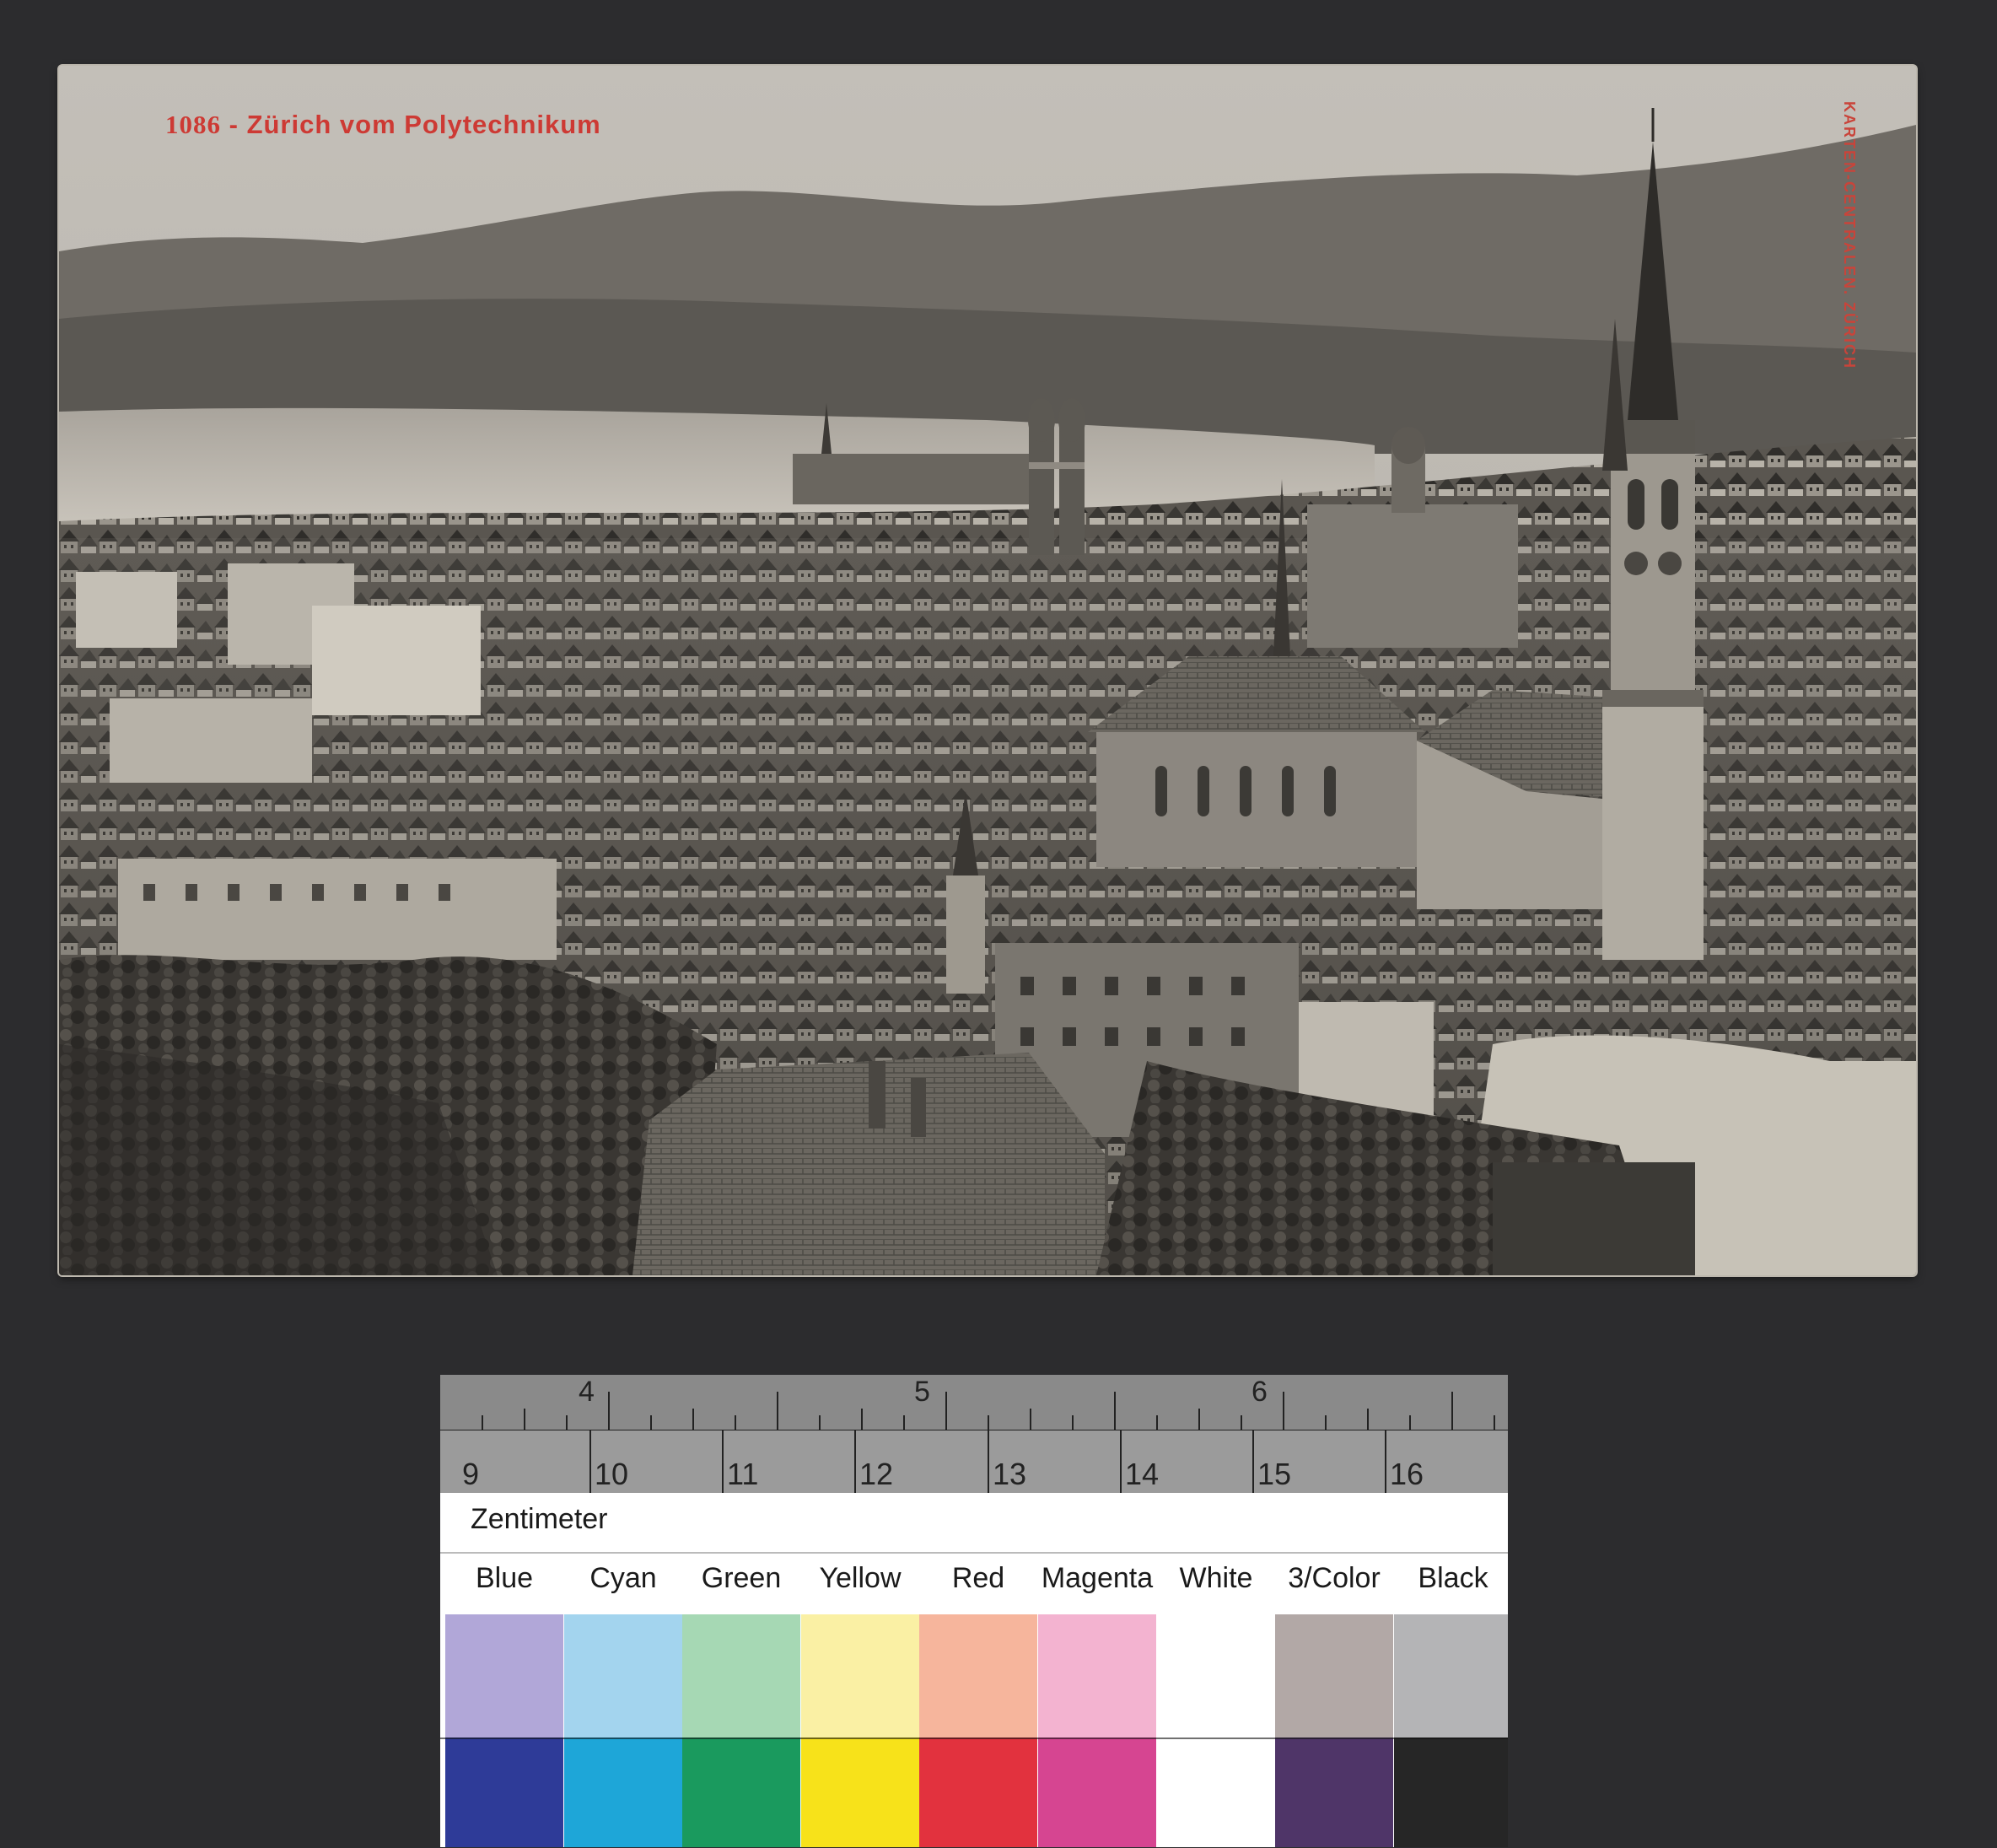  Describe the element at coordinates (743, 1474) in the screenshot. I see `ruler-label-11: 11` at that location.